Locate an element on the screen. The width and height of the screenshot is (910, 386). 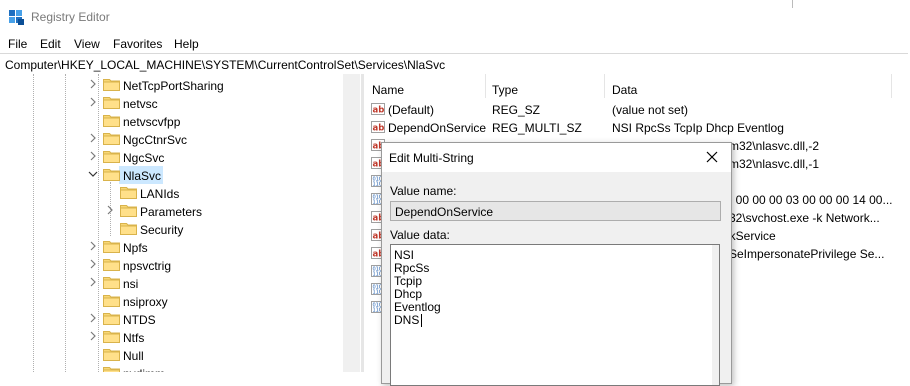
tree-item: NgcCtnrSvc is located at coordinates (171, 139).